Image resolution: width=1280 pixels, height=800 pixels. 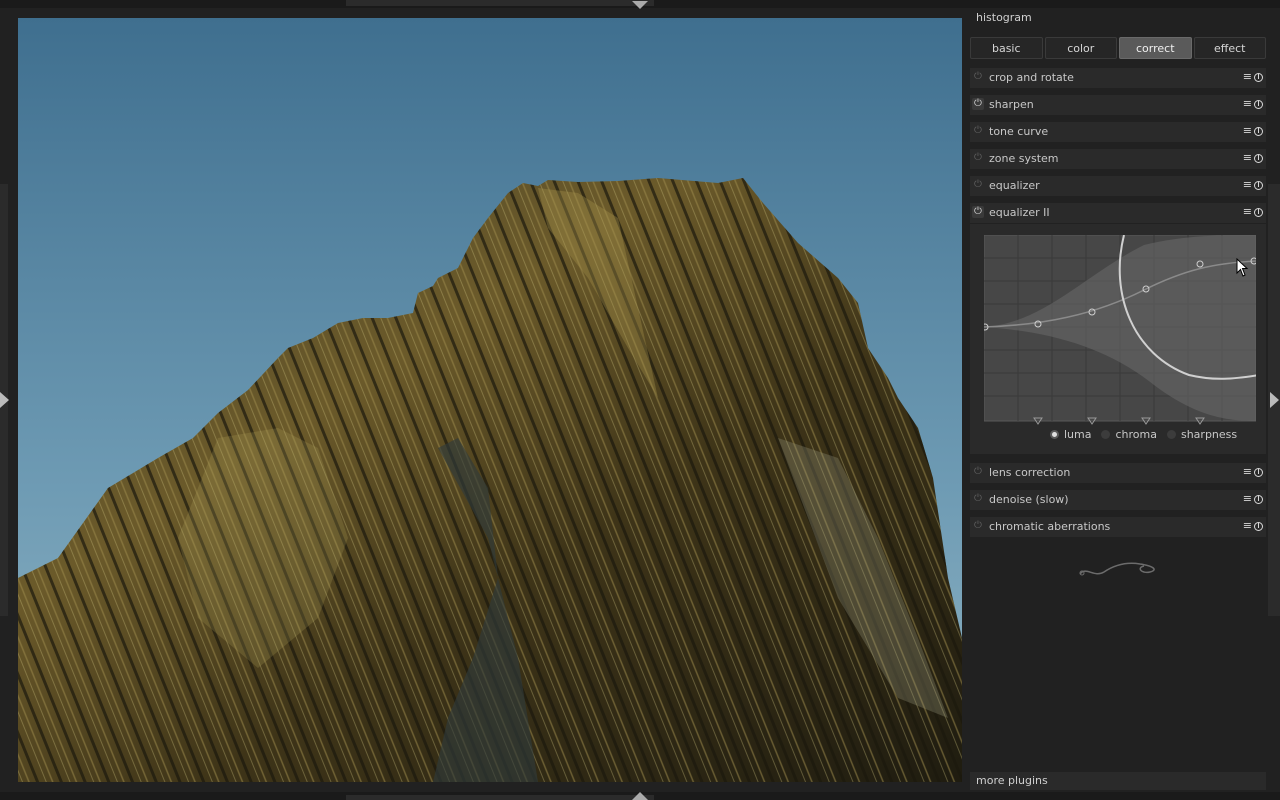 What do you see at coordinates (500, 3) in the screenshot?
I see `top-panel-strip` at bounding box center [500, 3].